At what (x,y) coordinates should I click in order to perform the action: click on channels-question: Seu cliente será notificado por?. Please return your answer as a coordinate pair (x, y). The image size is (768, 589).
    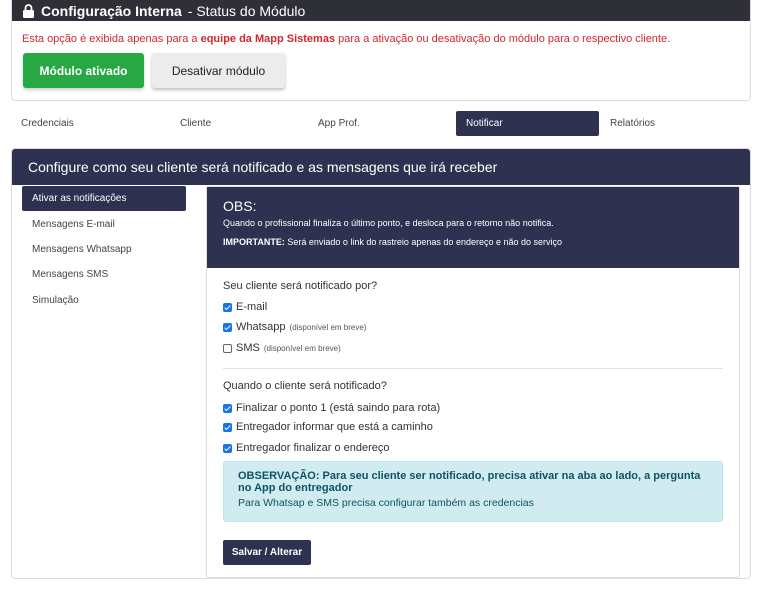
    Looking at the image, I should click on (300, 286).